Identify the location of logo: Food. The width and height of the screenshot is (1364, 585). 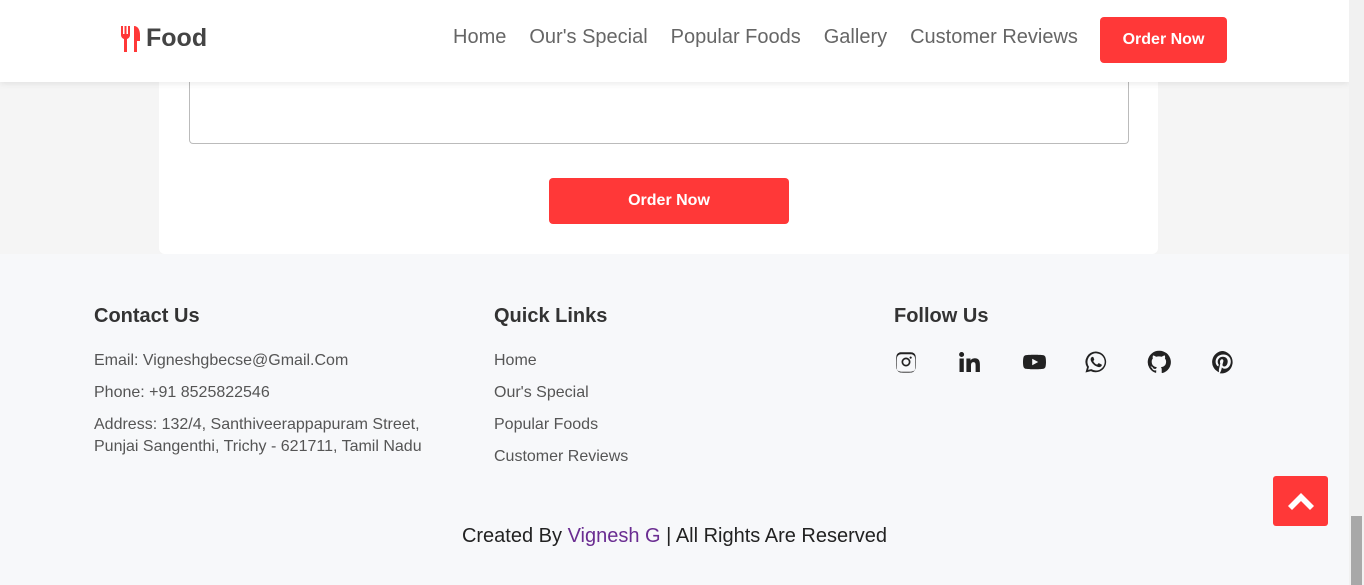
(163, 38).